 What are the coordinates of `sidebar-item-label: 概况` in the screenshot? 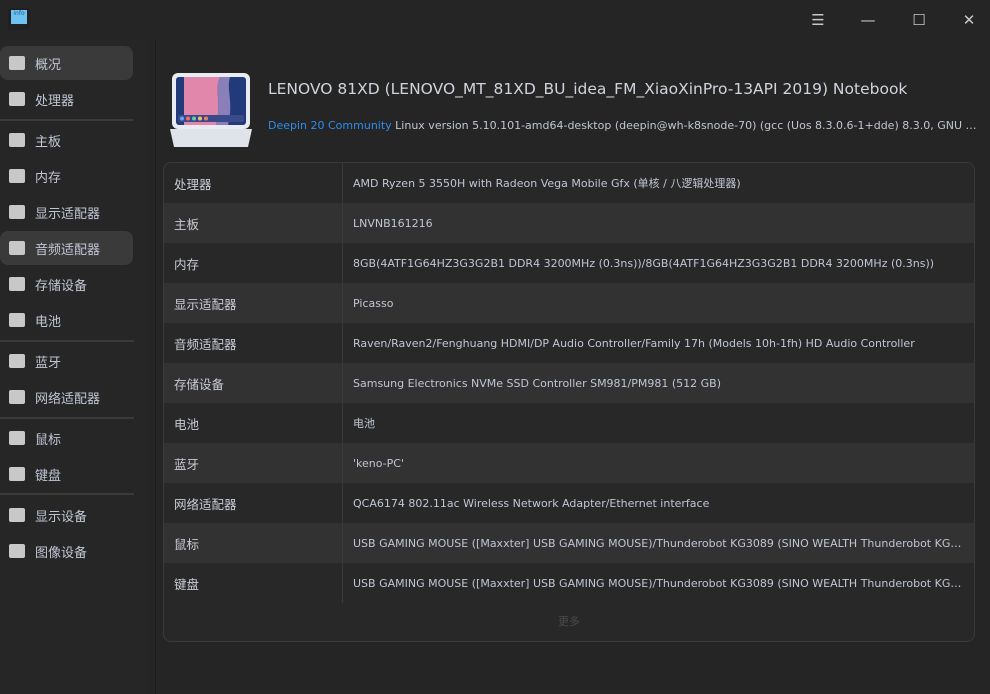 It's located at (48, 65).